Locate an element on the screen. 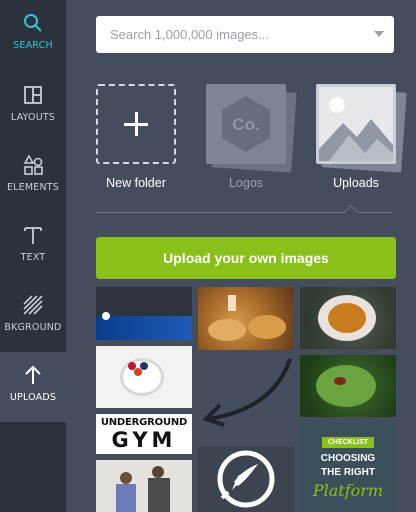 This screenshot has width=416, height=512. dot-icon is located at coordinates (106, 316).